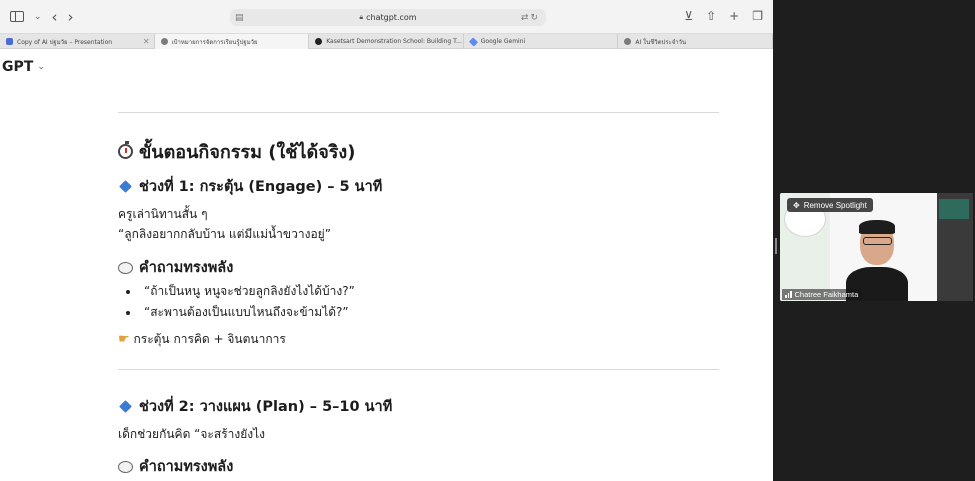  What do you see at coordinates (125, 150) in the screenshot?
I see `stopwatch-icon` at bounding box center [125, 150].